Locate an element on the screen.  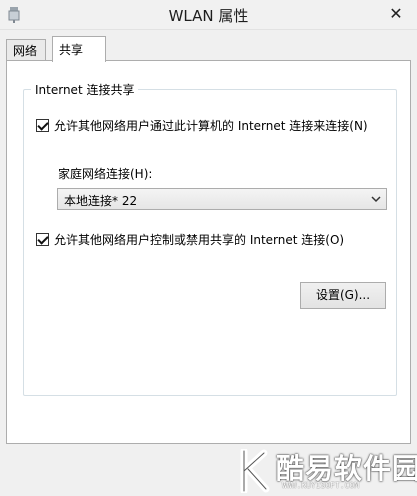
close-button: ✕ is located at coordinates (396, 14).